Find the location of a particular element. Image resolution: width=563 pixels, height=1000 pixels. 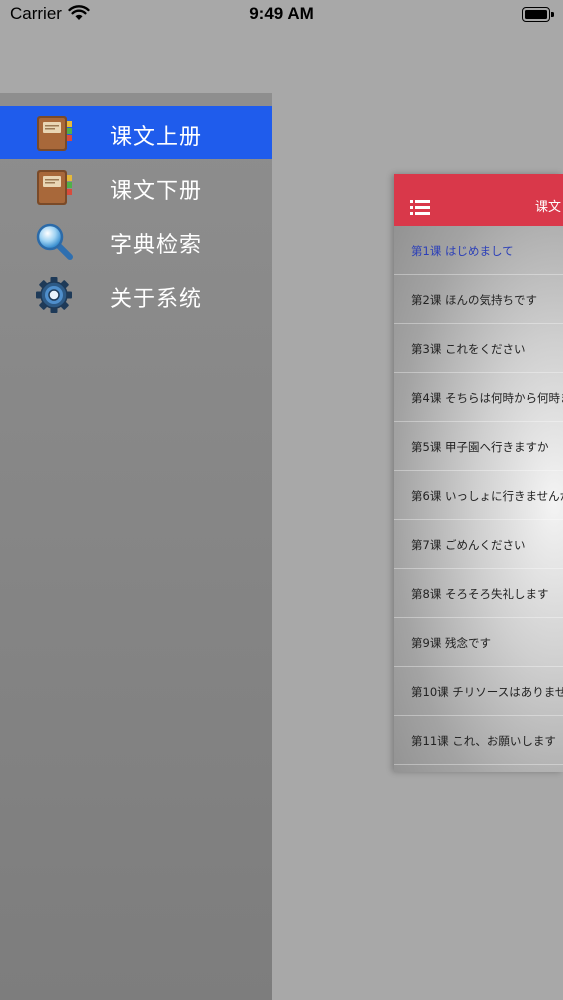

menu-item-about-system: 关于系统 is located at coordinates (136, 294).